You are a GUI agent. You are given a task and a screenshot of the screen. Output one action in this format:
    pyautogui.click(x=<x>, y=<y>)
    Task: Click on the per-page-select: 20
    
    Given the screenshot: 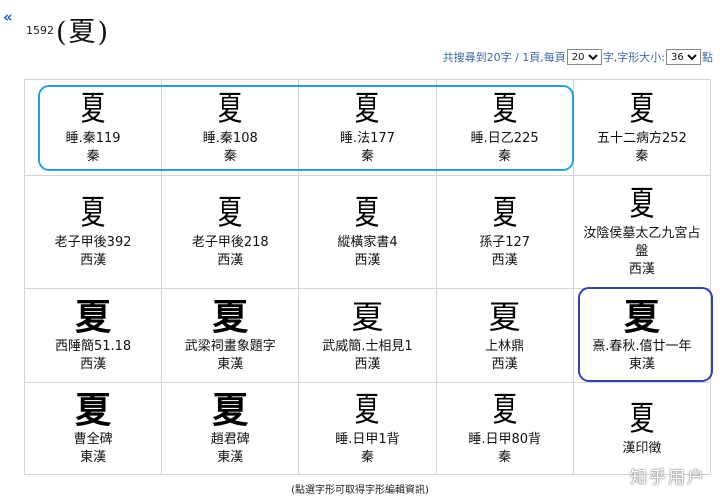 What is the action you would take?
    pyautogui.click(x=584, y=57)
    